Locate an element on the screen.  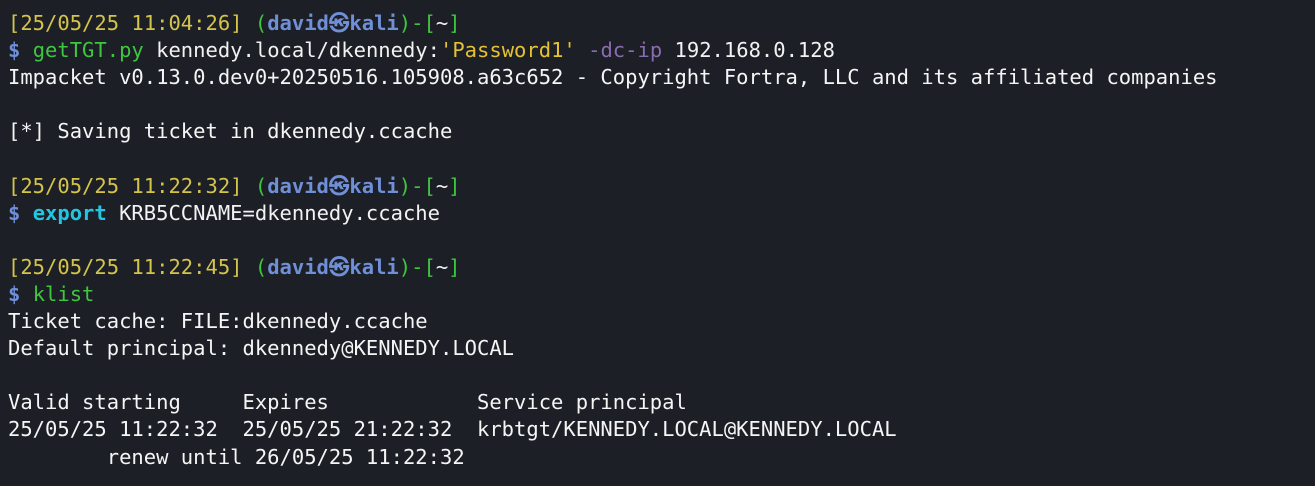
prompt-timestamp: [25/05/25 11:22:45] is located at coordinates (125, 266).